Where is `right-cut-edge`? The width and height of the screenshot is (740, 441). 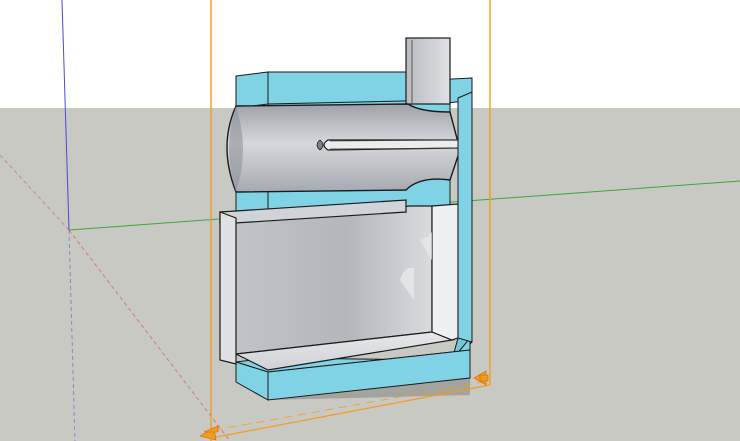 right-cut-edge is located at coordinates (465, 217).